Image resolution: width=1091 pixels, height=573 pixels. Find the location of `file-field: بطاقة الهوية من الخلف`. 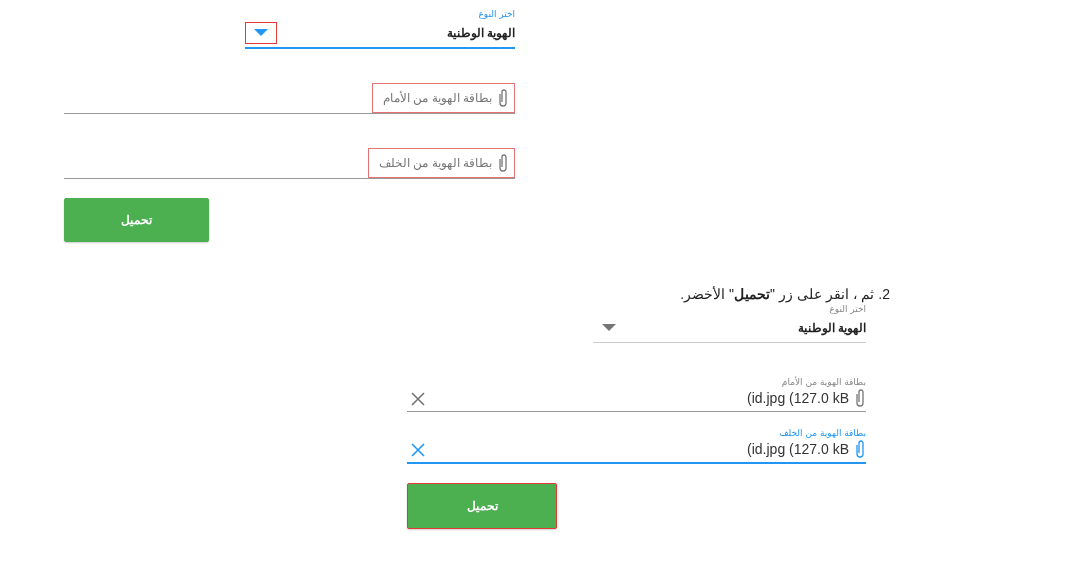

file-field: بطاقة الهوية من الخلف is located at coordinates (289, 163).